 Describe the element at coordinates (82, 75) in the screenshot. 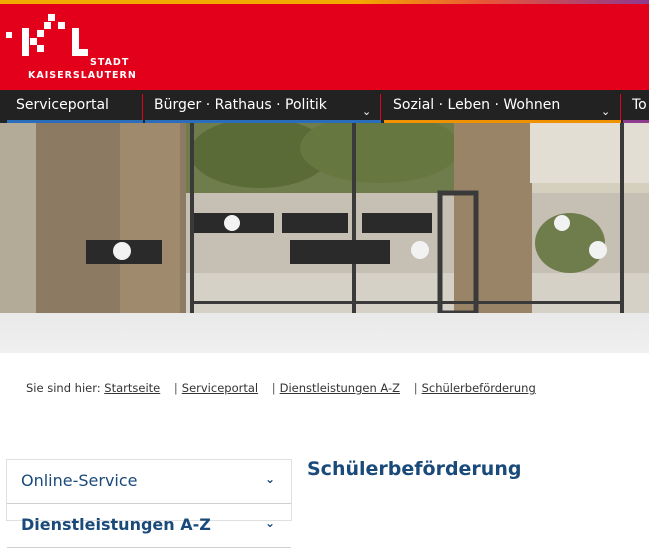

I see `logo-city-name: KAISERSLAUTERN` at that location.